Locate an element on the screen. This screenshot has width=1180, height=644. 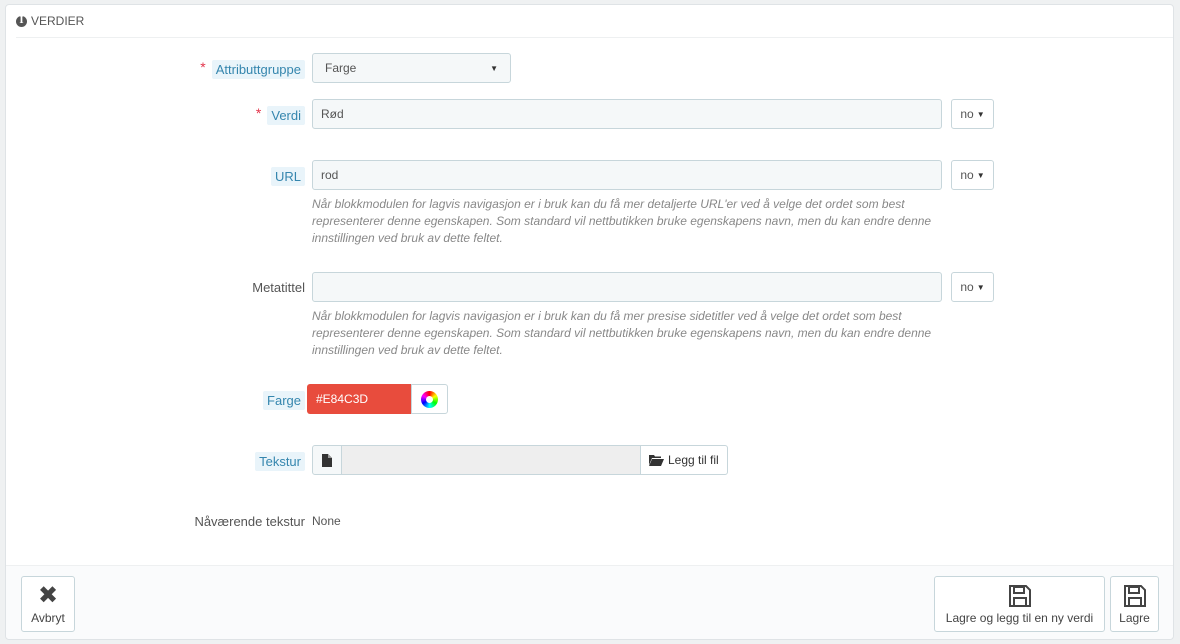
value-label: * Verdi is located at coordinates (280, 115).